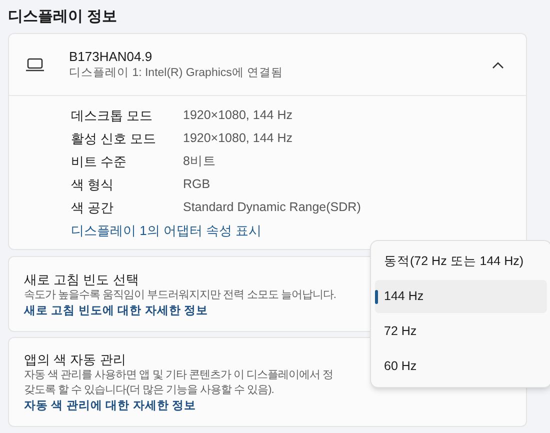 The image size is (550, 433). I want to click on display-name: B173HAN04.9, so click(111, 56).